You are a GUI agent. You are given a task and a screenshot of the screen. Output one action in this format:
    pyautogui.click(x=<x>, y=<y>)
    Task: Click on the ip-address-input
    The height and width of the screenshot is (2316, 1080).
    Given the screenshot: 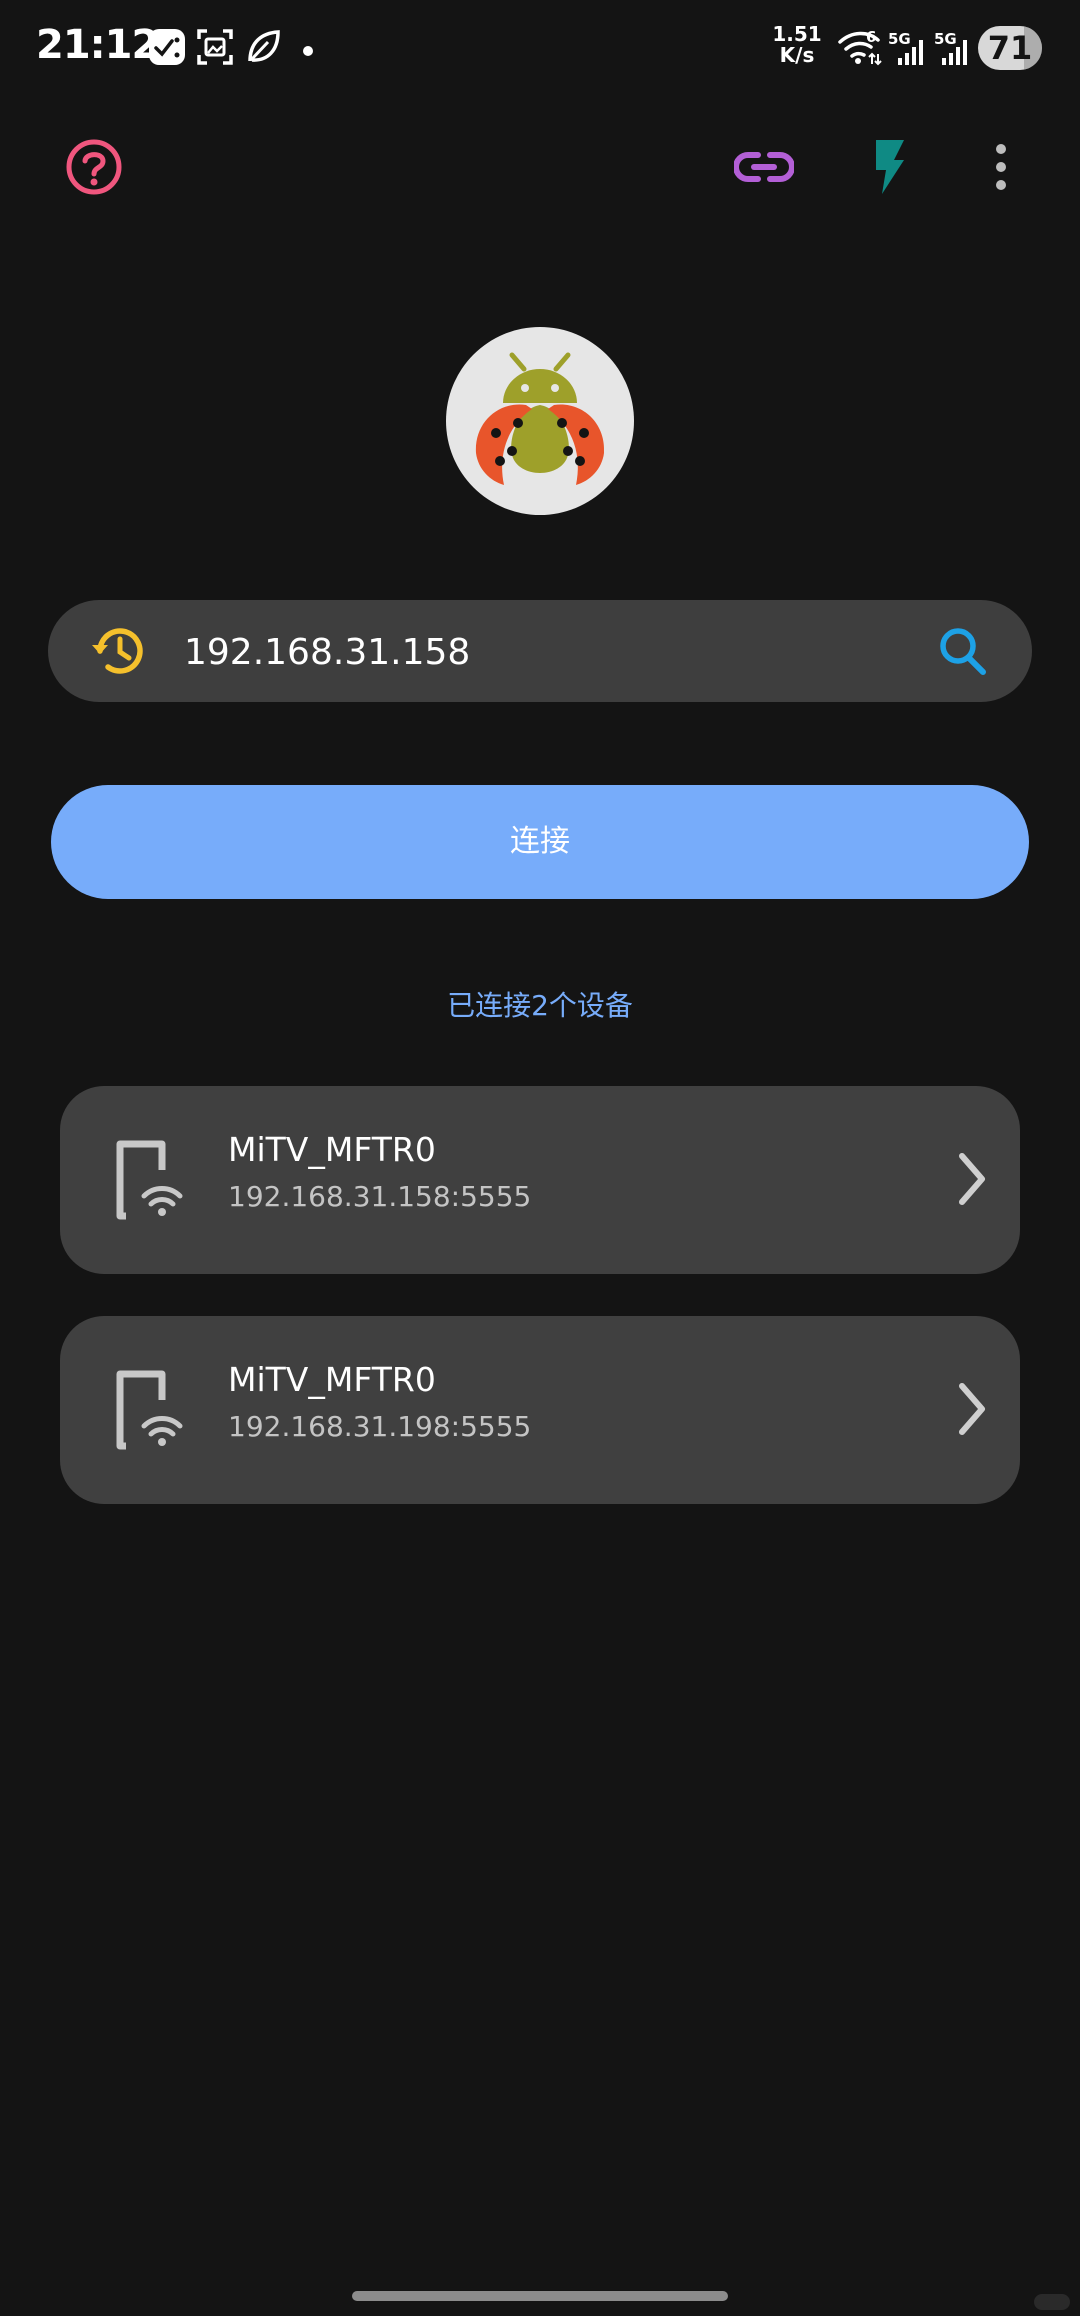 What is the action you would take?
    pyautogui.click(x=564, y=652)
    